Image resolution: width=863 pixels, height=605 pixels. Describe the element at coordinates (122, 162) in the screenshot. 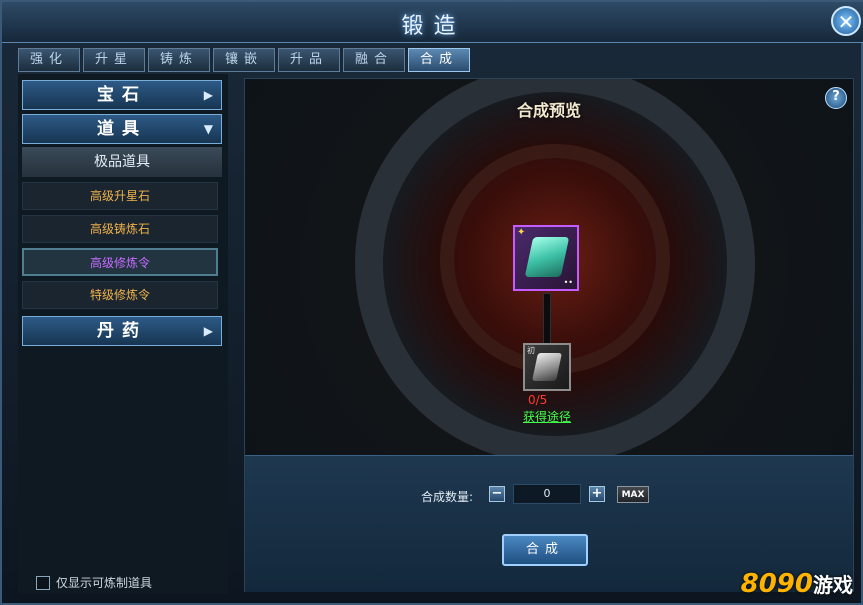

I see `subheading-premium-items: 极品道具` at that location.